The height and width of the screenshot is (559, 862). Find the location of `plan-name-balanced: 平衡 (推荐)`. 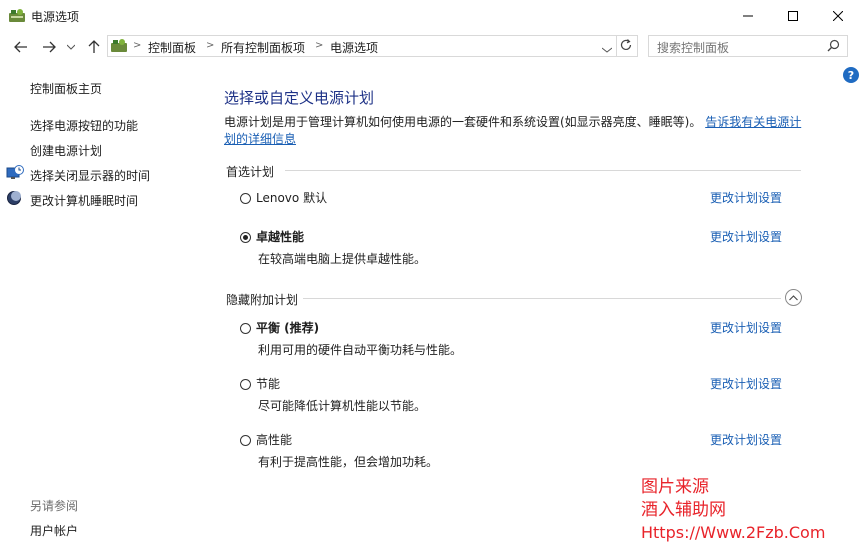

plan-name-balanced: 平衡 (推荐) is located at coordinates (288, 328).